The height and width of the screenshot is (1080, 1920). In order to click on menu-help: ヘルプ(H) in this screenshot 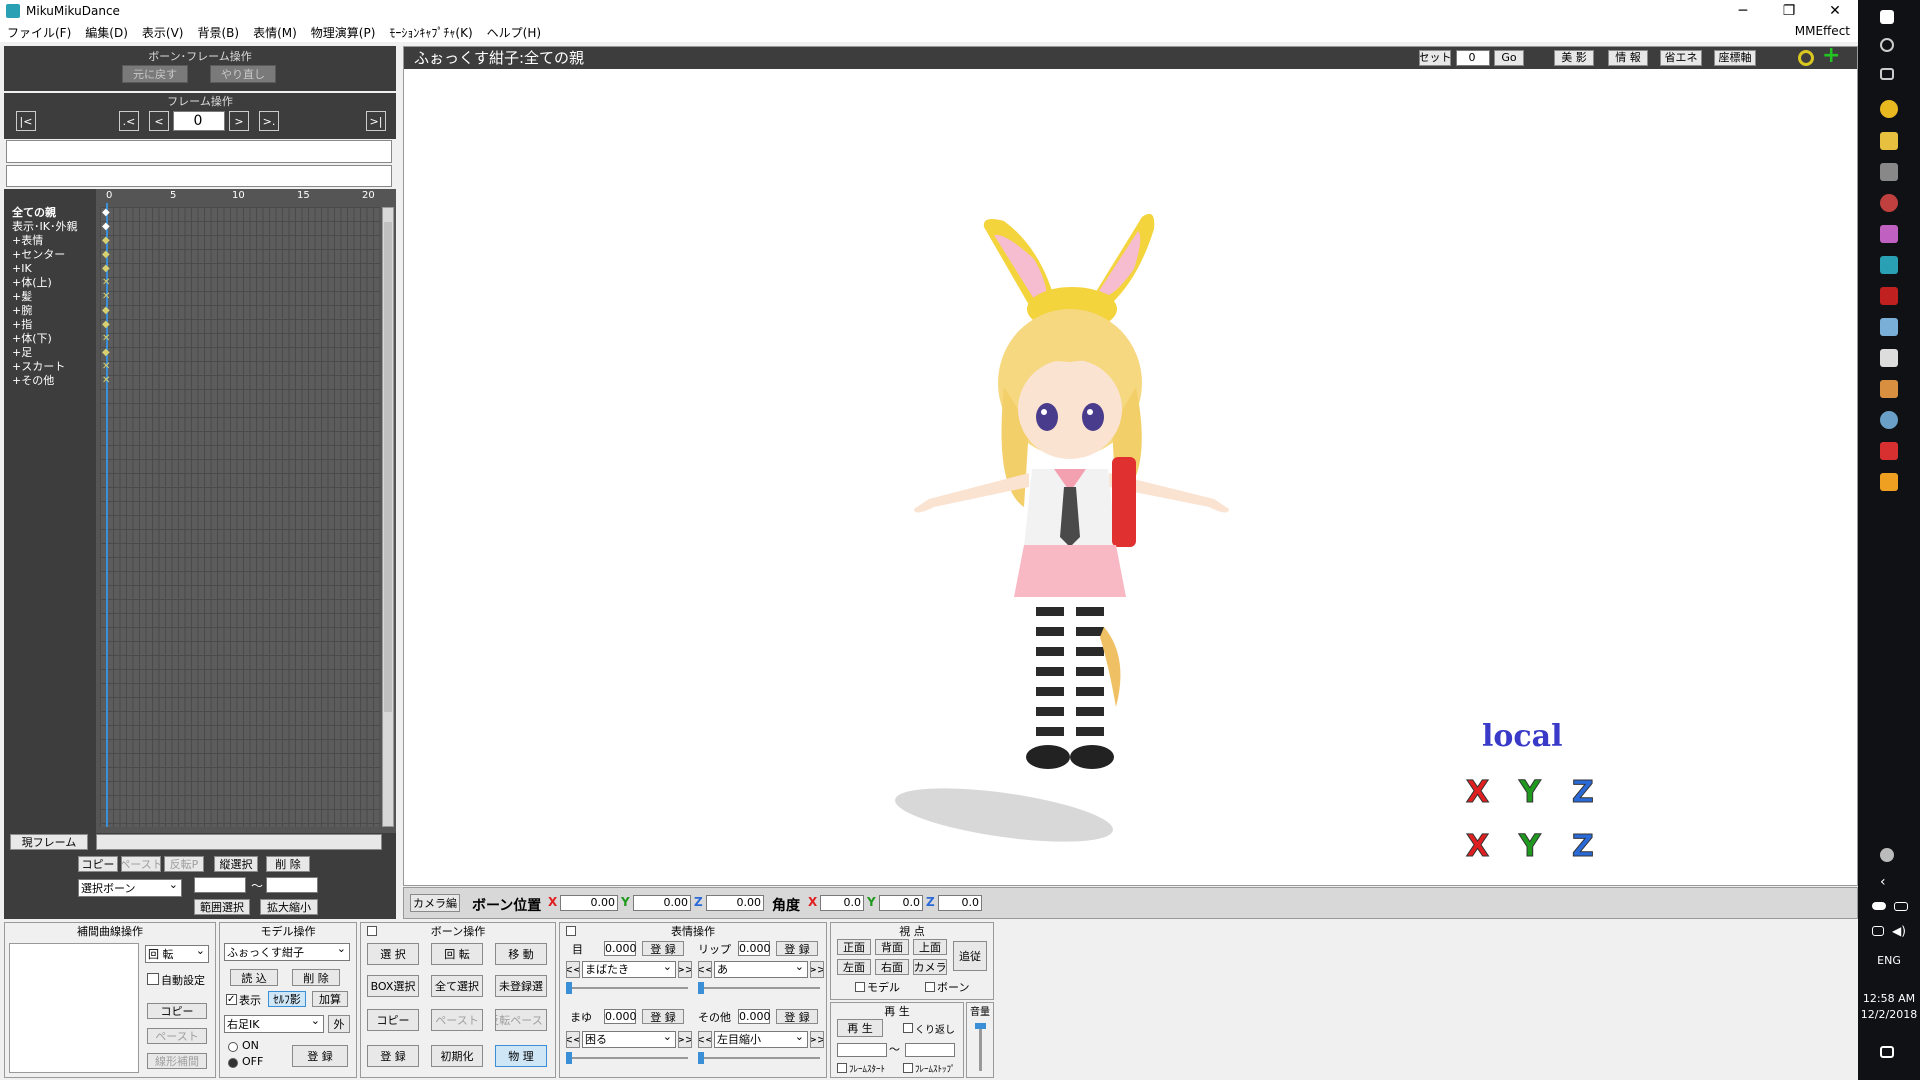, I will do `click(514, 32)`.